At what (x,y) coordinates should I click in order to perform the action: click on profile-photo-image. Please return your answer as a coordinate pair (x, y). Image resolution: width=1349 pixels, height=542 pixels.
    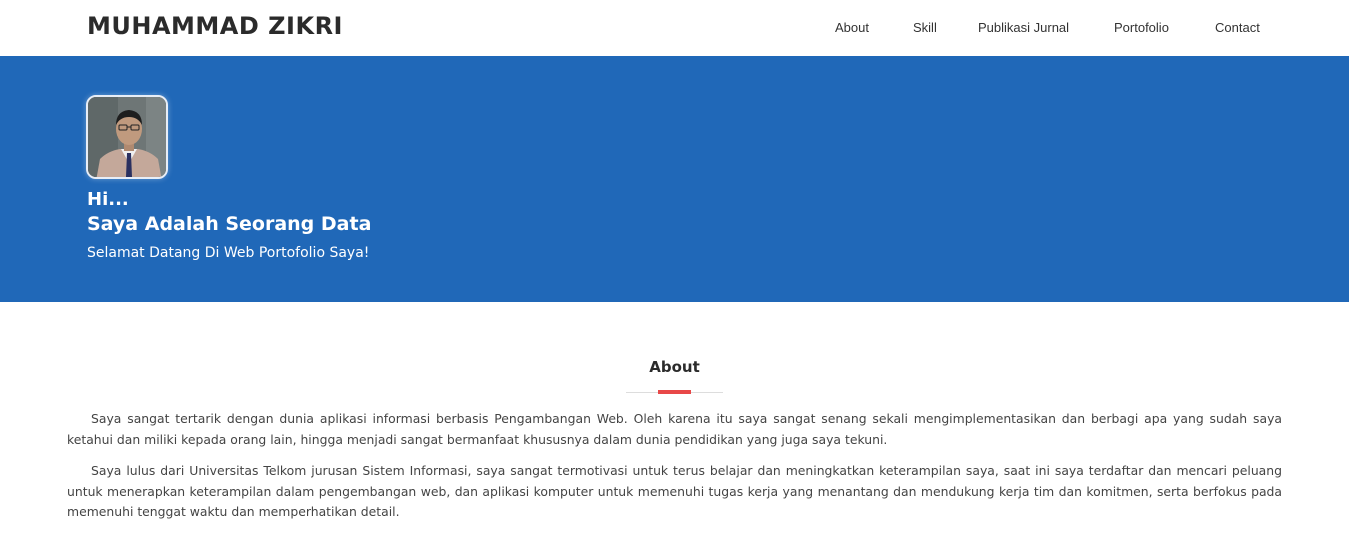
    Looking at the image, I should click on (127, 137).